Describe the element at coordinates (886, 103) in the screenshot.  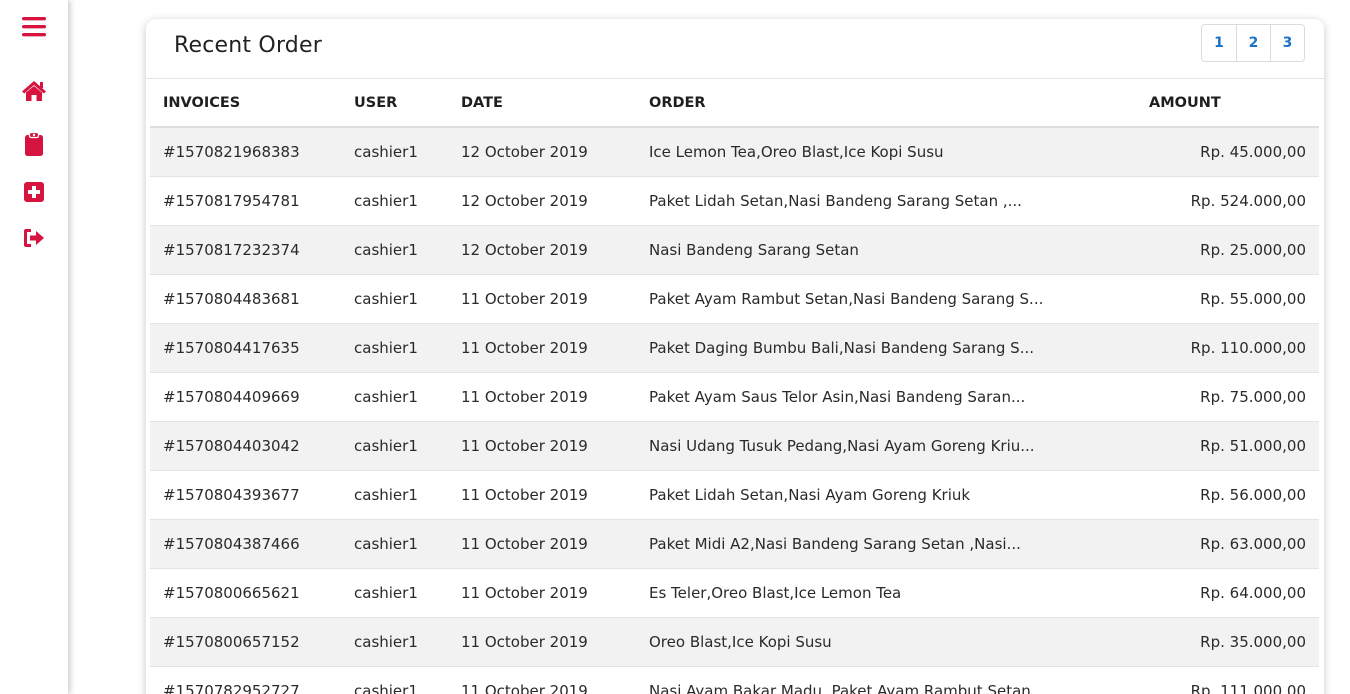
I see `header-order: ORDER` at that location.